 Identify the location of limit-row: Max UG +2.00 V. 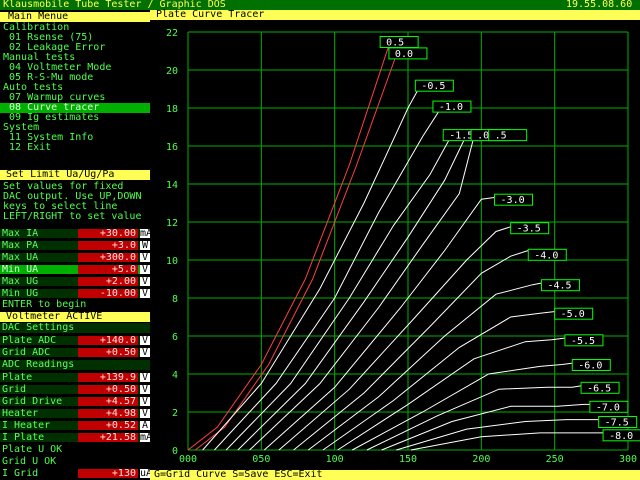
(75, 281).